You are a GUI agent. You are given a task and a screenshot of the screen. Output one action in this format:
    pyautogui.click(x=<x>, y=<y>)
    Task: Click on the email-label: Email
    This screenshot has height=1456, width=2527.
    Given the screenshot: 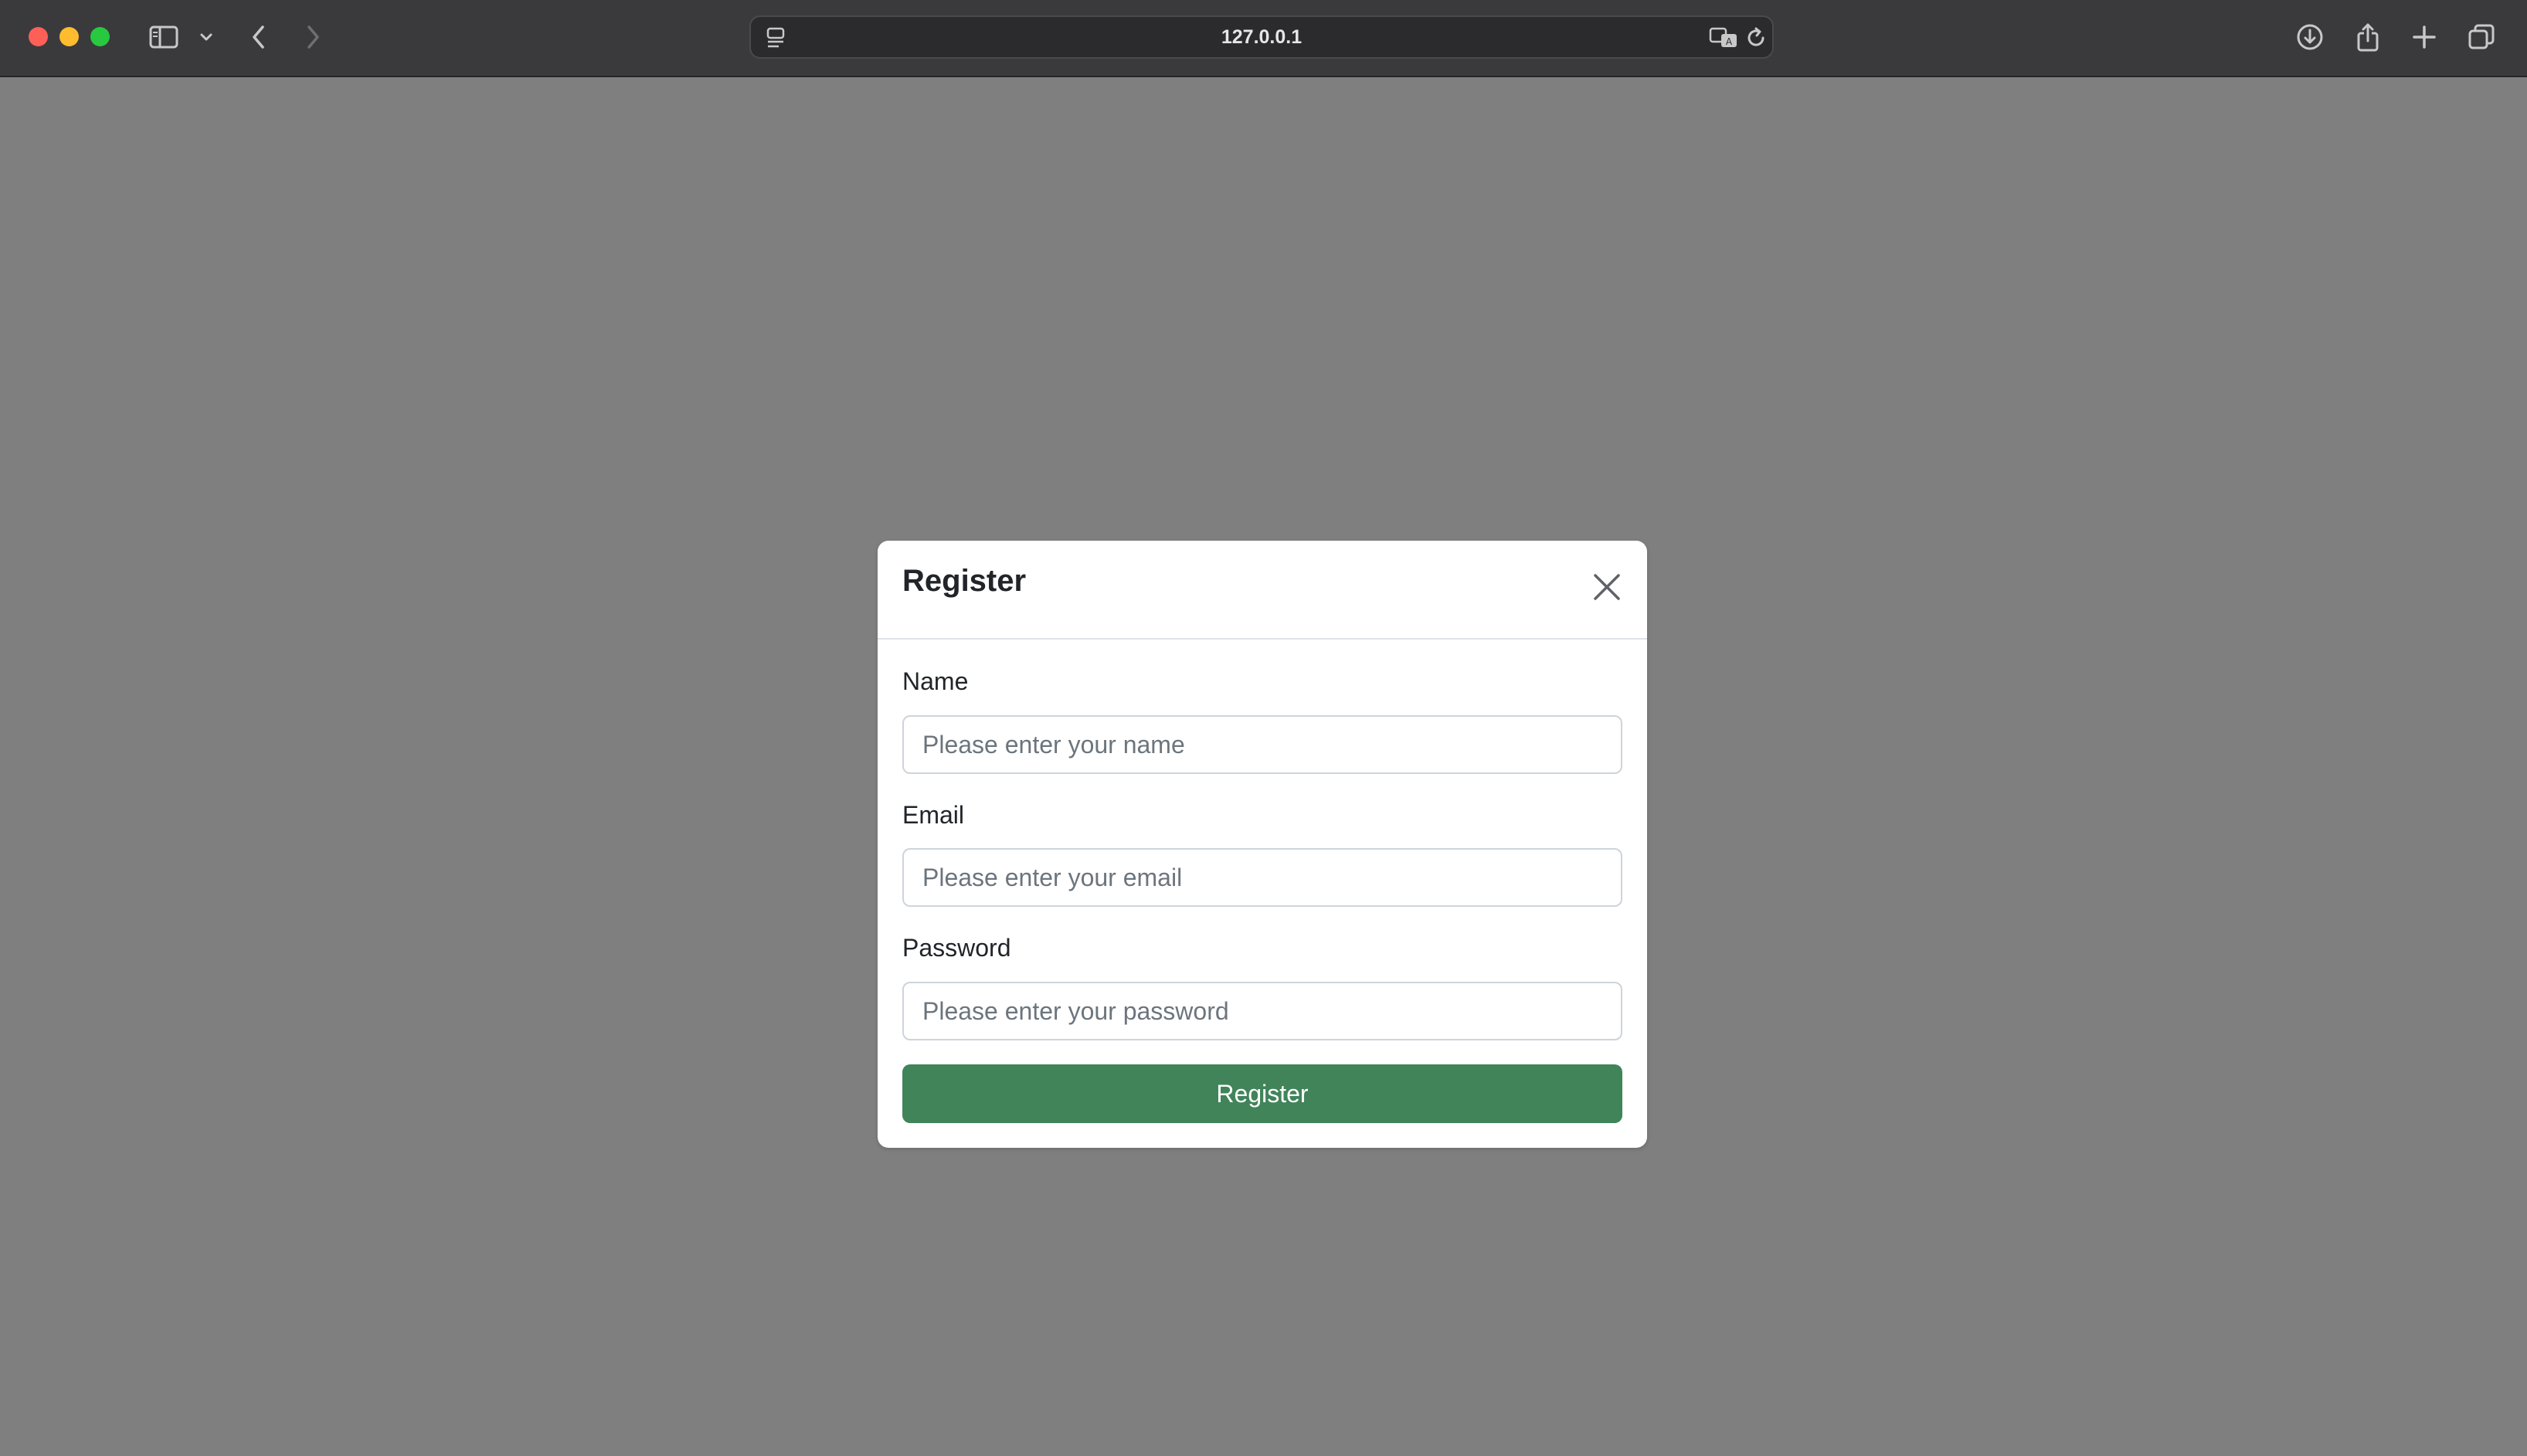 What is the action you would take?
    pyautogui.click(x=933, y=815)
    